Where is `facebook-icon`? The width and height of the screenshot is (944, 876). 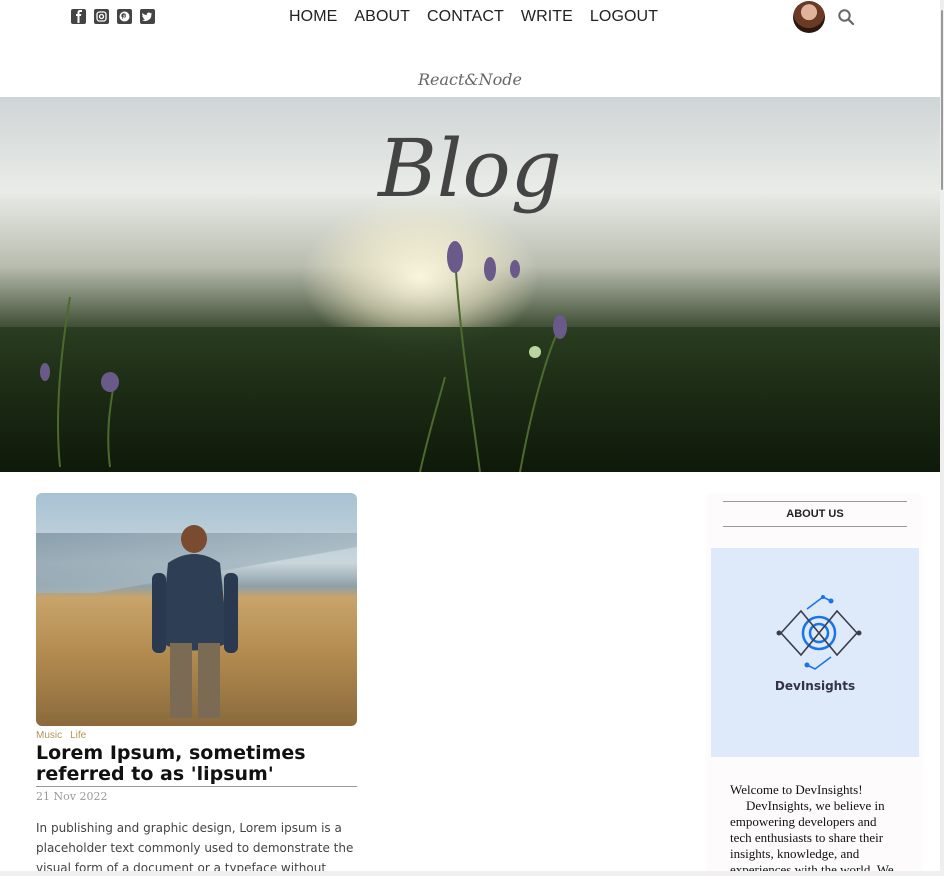 facebook-icon is located at coordinates (78, 16).